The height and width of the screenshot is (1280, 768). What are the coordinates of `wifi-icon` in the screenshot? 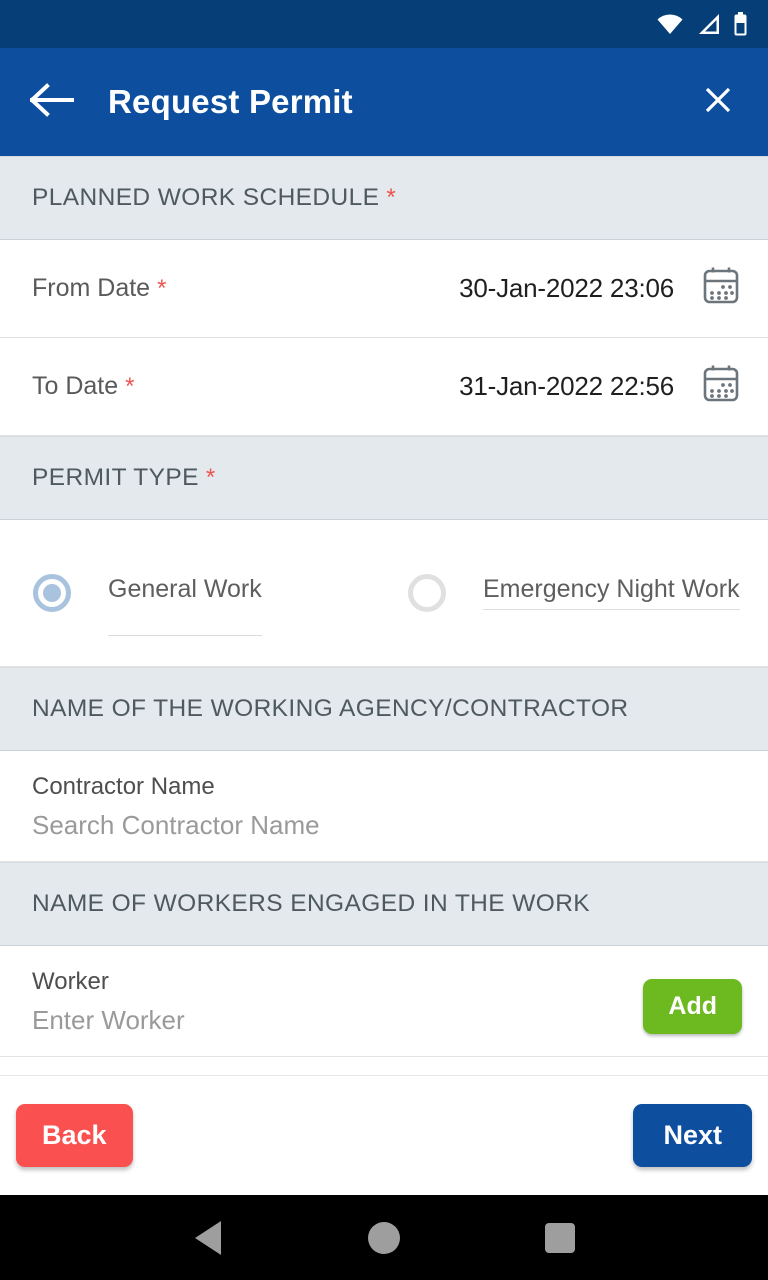 It's located at (670, 24).